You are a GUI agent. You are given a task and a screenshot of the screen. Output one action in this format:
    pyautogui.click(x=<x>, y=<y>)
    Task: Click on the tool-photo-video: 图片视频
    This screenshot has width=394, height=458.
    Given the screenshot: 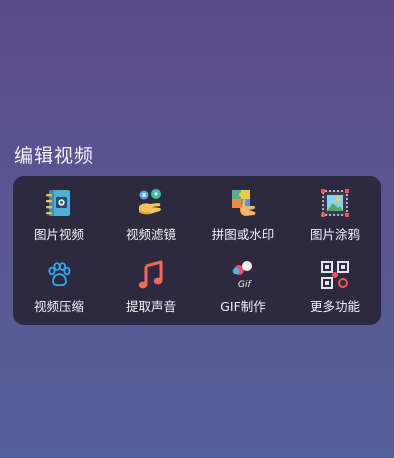 What is the action you would take?
    pyautogui.click(x=59, y=218)
    